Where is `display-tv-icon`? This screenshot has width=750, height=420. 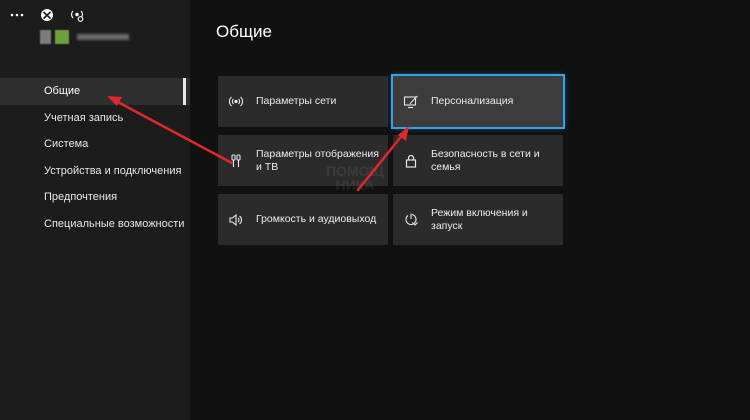
display-tv-icon is located at coordinates (236, 161).